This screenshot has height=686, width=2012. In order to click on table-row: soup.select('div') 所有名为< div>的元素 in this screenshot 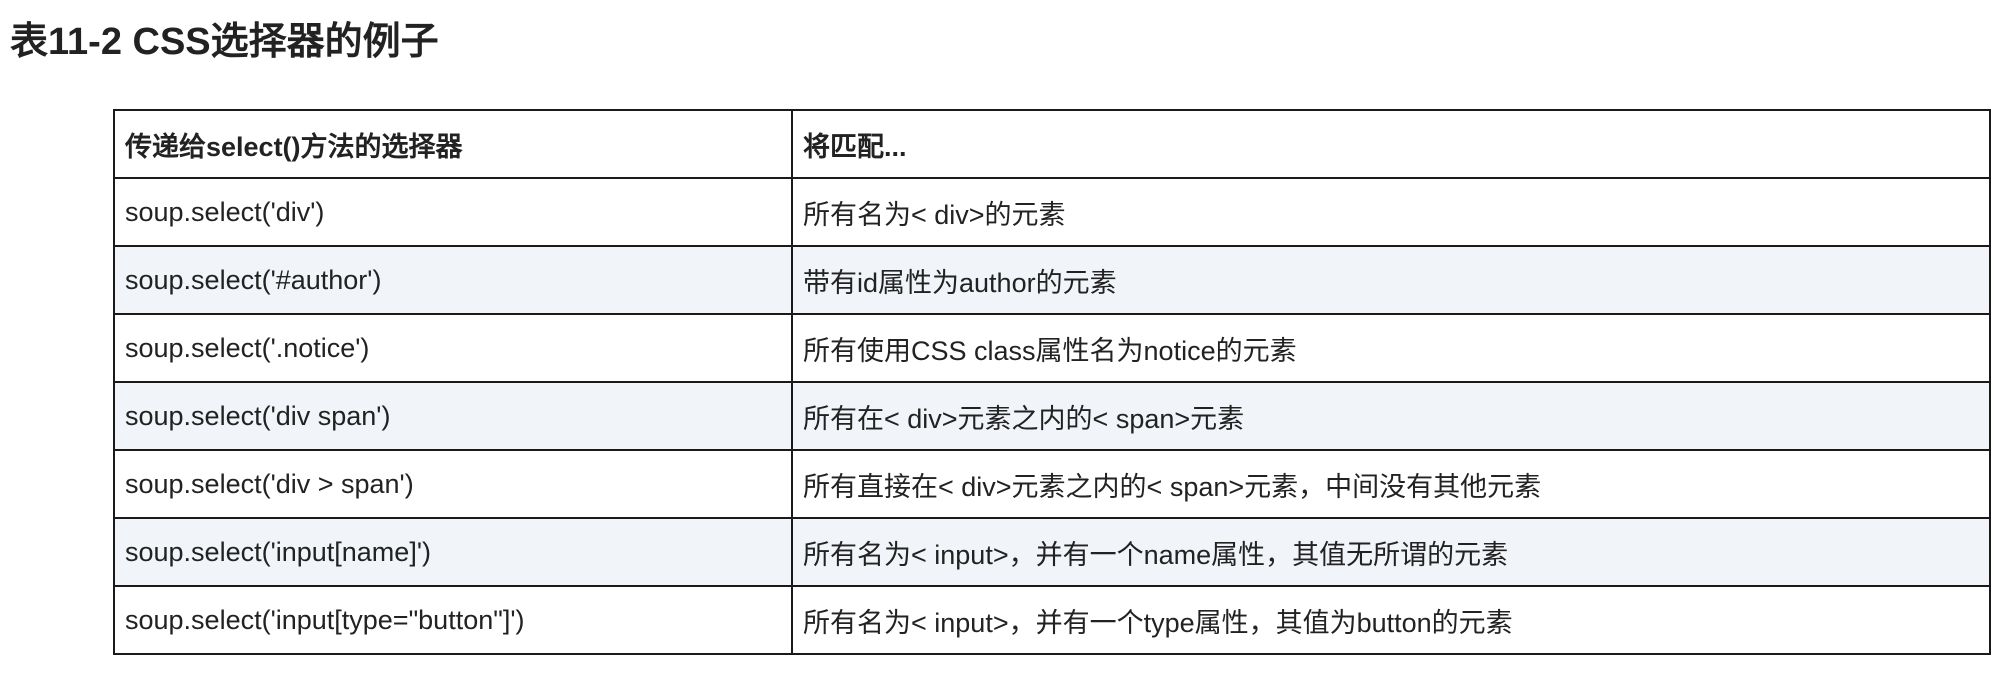, I will do `click(1052, 212)`.